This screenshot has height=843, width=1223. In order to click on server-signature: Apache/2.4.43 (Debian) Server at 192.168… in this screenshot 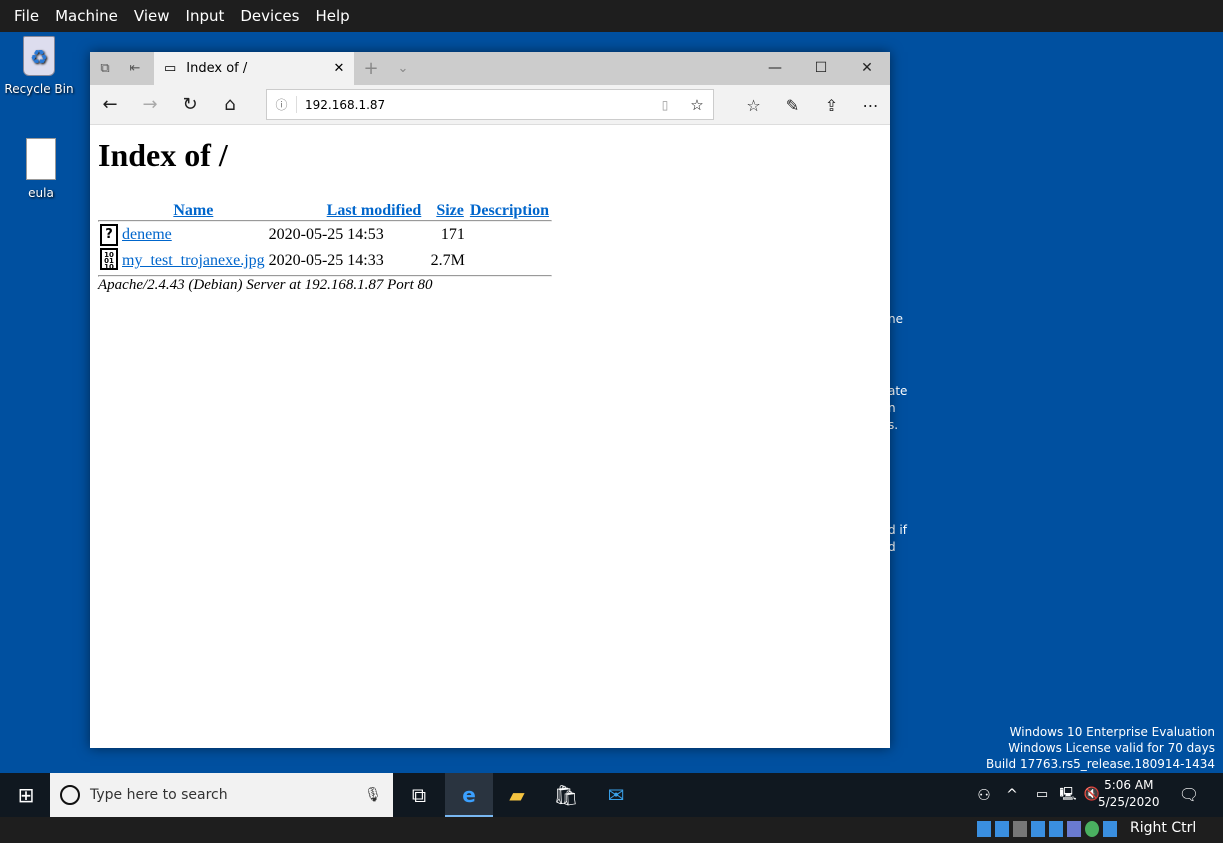, I will do `click(265, 285)`.